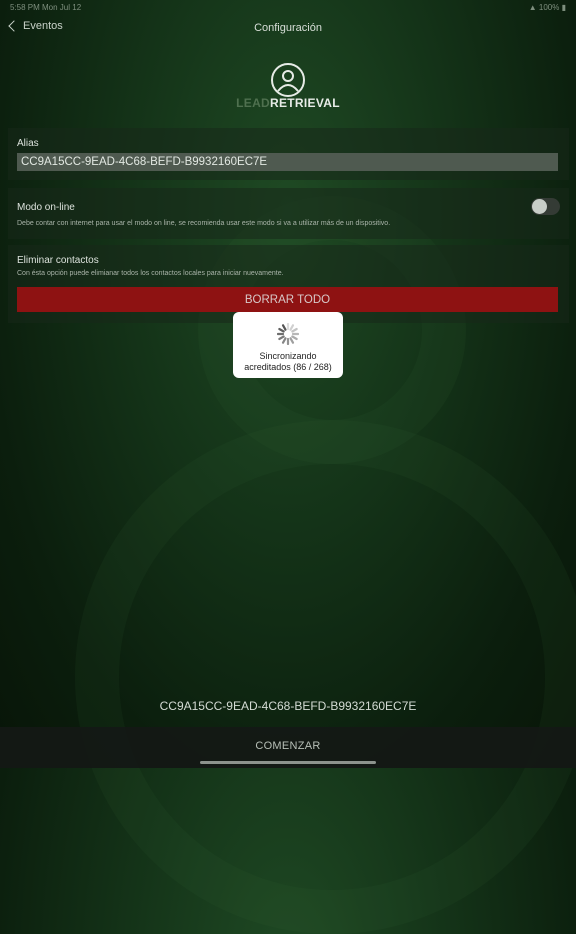  Describe the element at coordinates (46, 207) in the screenshot. I see `online-mode-label: Modo on-line` at that location.